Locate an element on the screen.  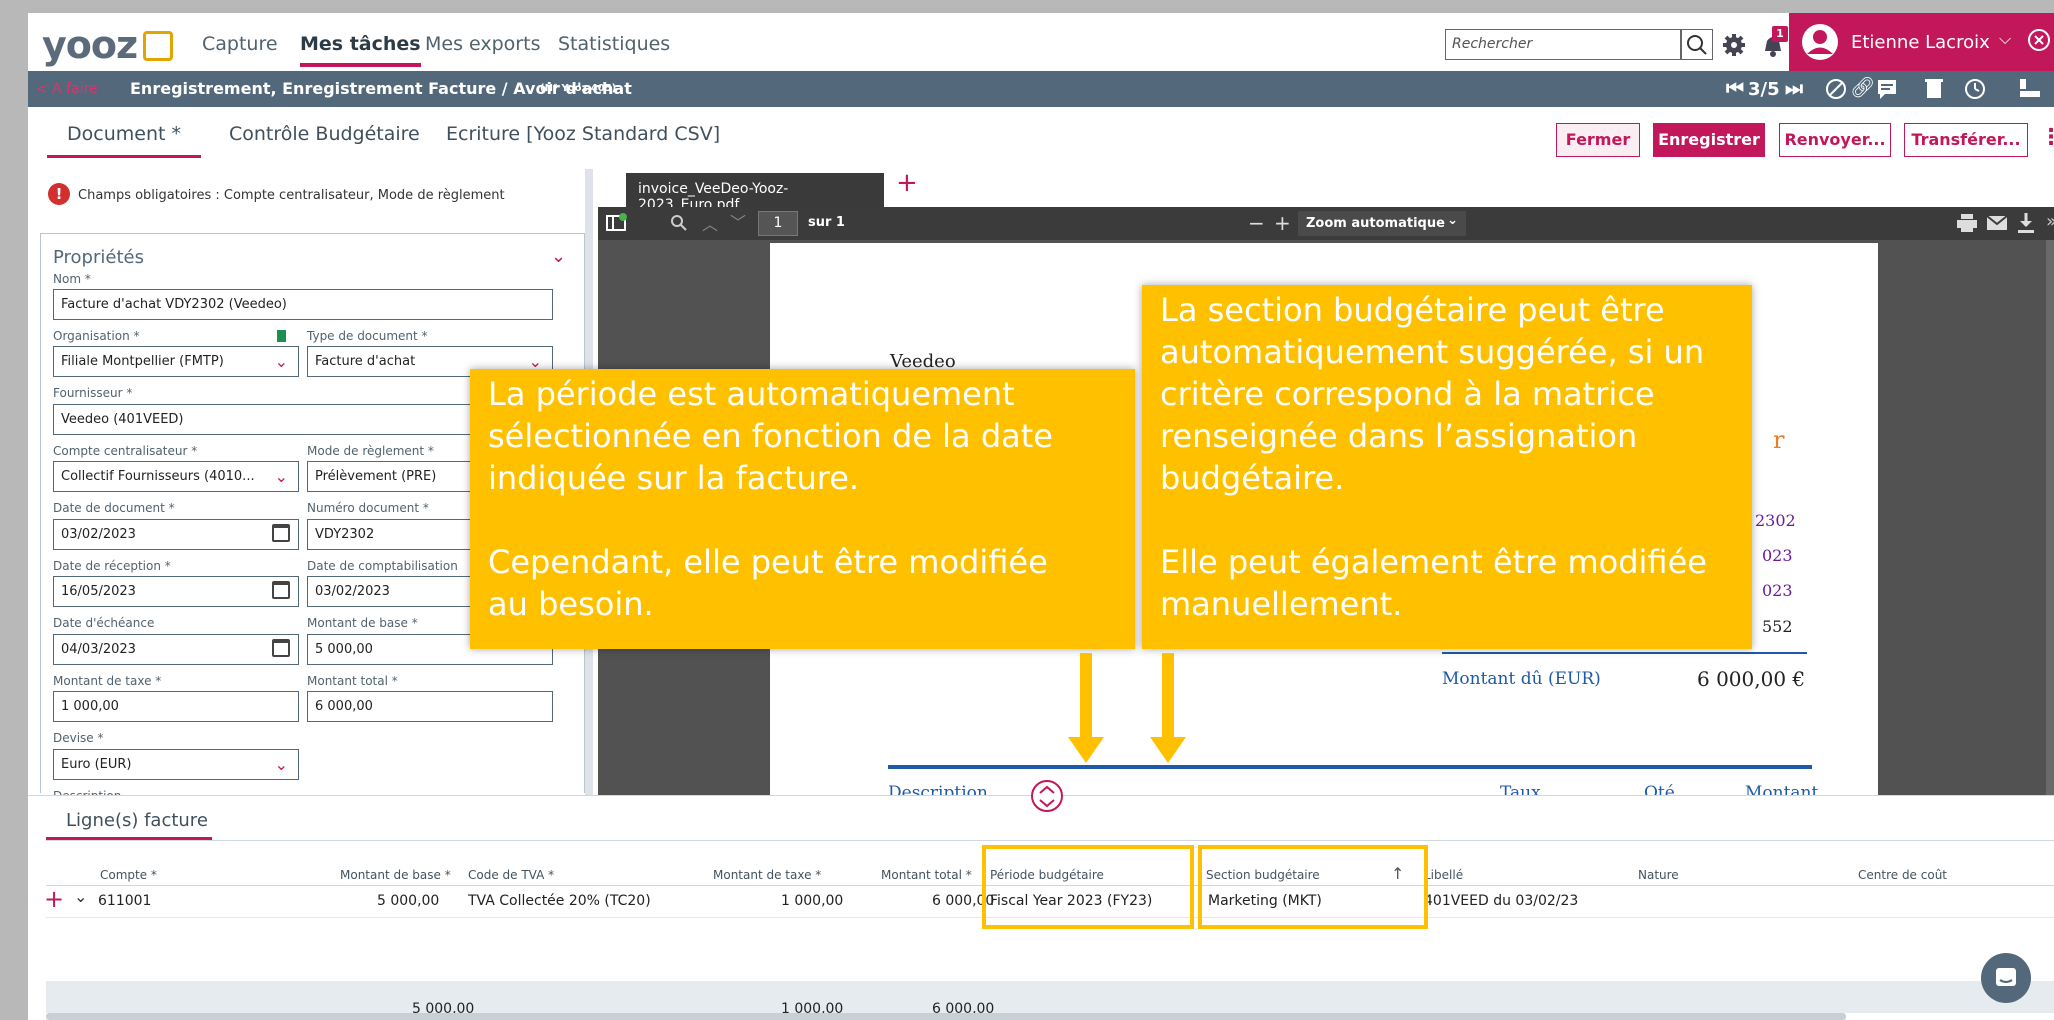
invoice-date-fragment: 023 is located at coordinates (1777, 555).